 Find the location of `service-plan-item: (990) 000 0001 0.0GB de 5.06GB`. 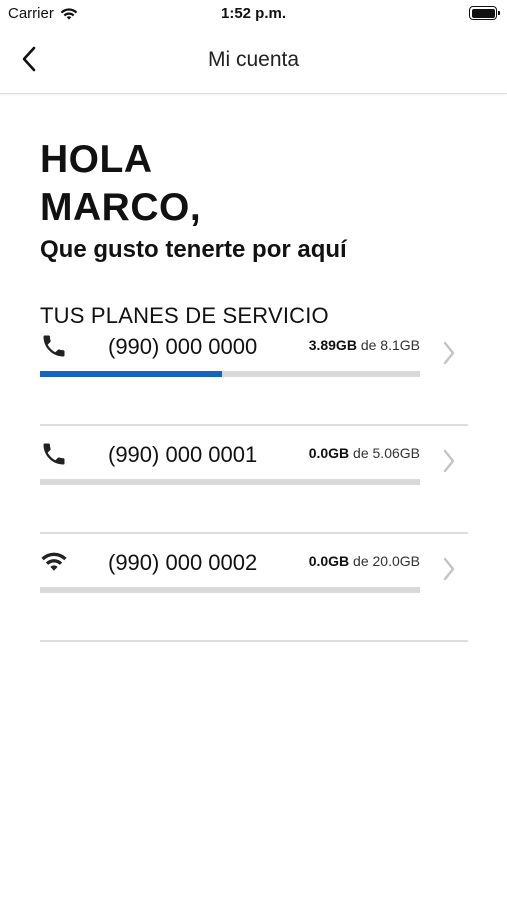

service-plan-item: (990) 000 0001 0.0GB de 5.06GB is located at coordinates (254, 480).